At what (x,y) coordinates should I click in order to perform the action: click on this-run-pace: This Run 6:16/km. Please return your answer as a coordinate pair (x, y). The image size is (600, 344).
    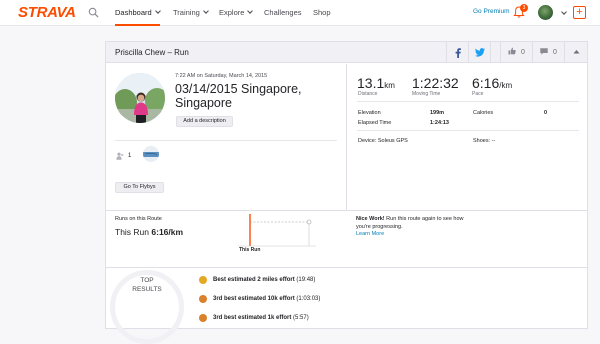
    Looking at the image, I should click on (149, 232).